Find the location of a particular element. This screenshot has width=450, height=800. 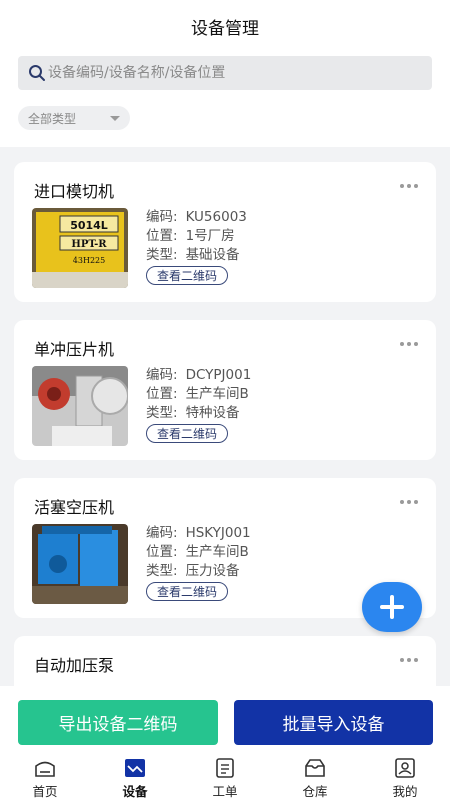

page-title: 设备管理 is located at coordinates (225, 29).